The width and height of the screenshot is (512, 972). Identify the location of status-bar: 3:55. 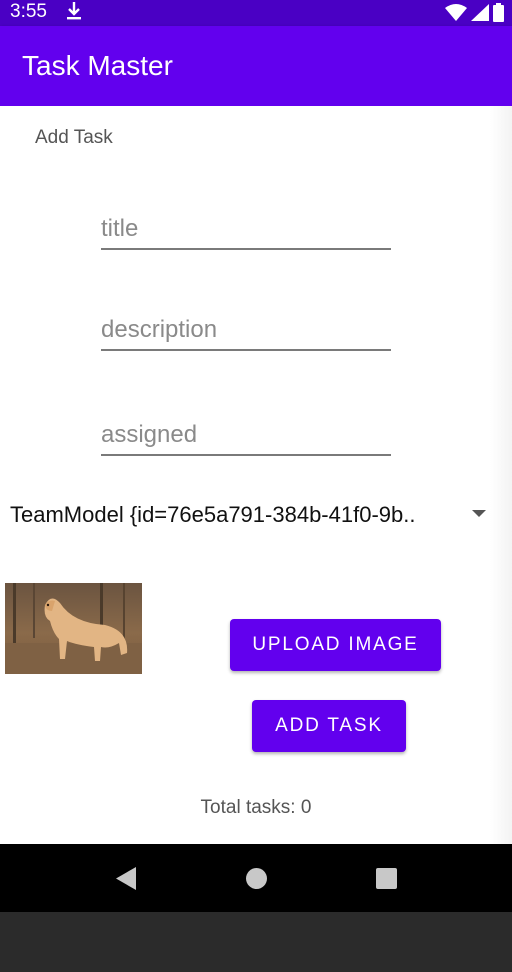
(256, 13).